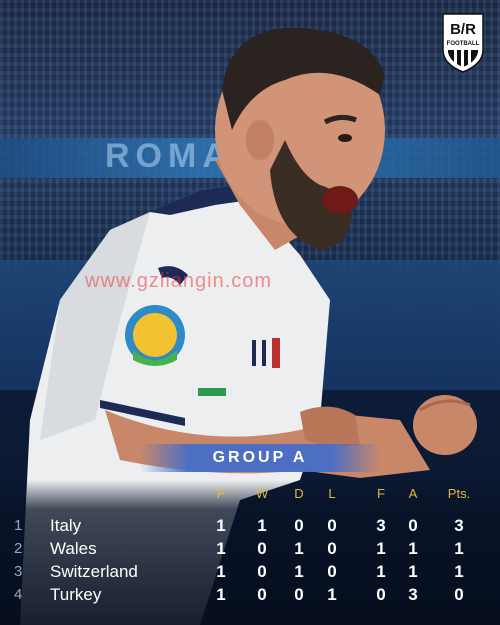 This screenshot has width=500, height=625. Describe the element at coordinates (250, 525) in the screenshot. I see `table-row: 1 Italy 1 1 0 0 3 0 3` at that location.